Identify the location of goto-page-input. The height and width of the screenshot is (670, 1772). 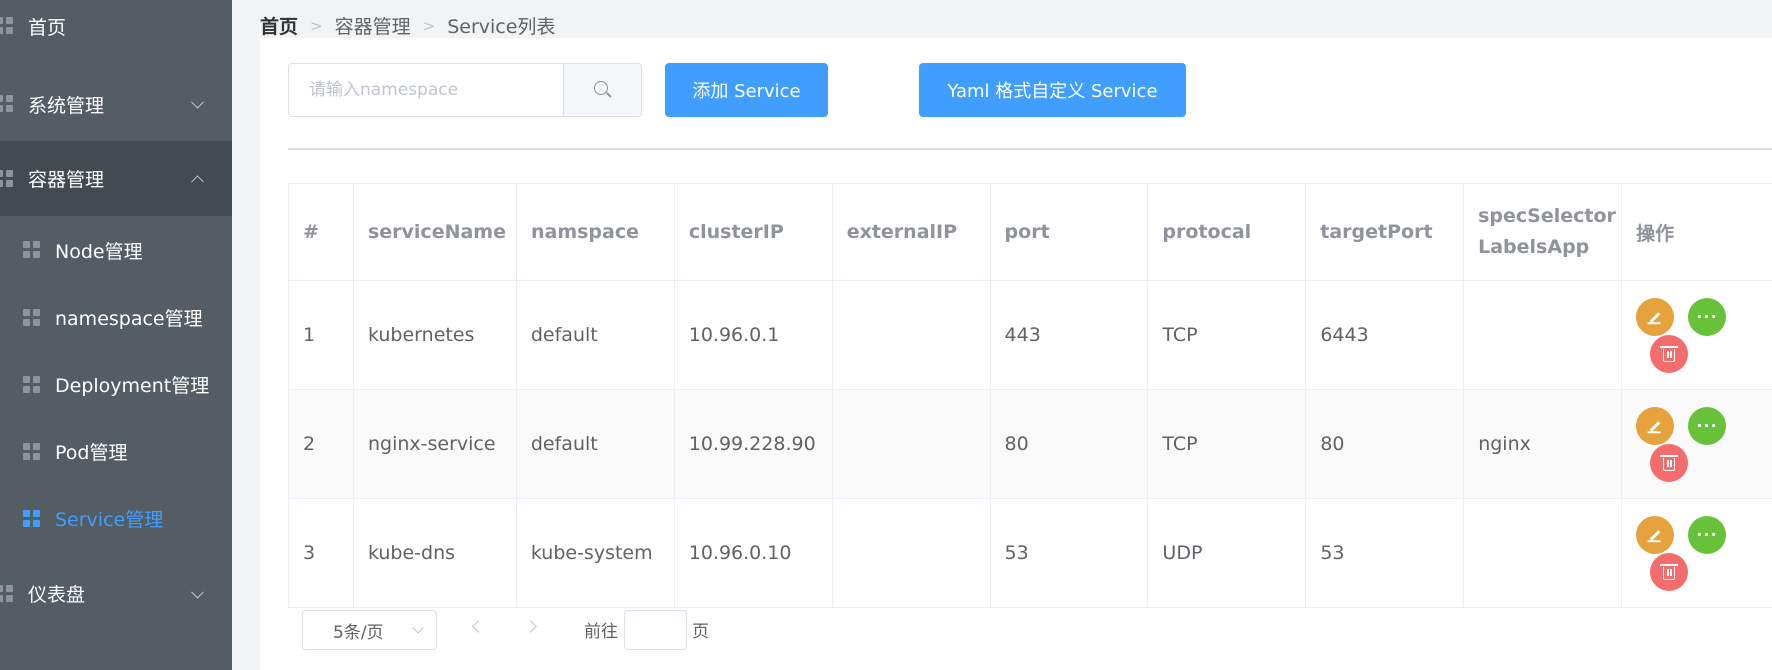
(655, 630).